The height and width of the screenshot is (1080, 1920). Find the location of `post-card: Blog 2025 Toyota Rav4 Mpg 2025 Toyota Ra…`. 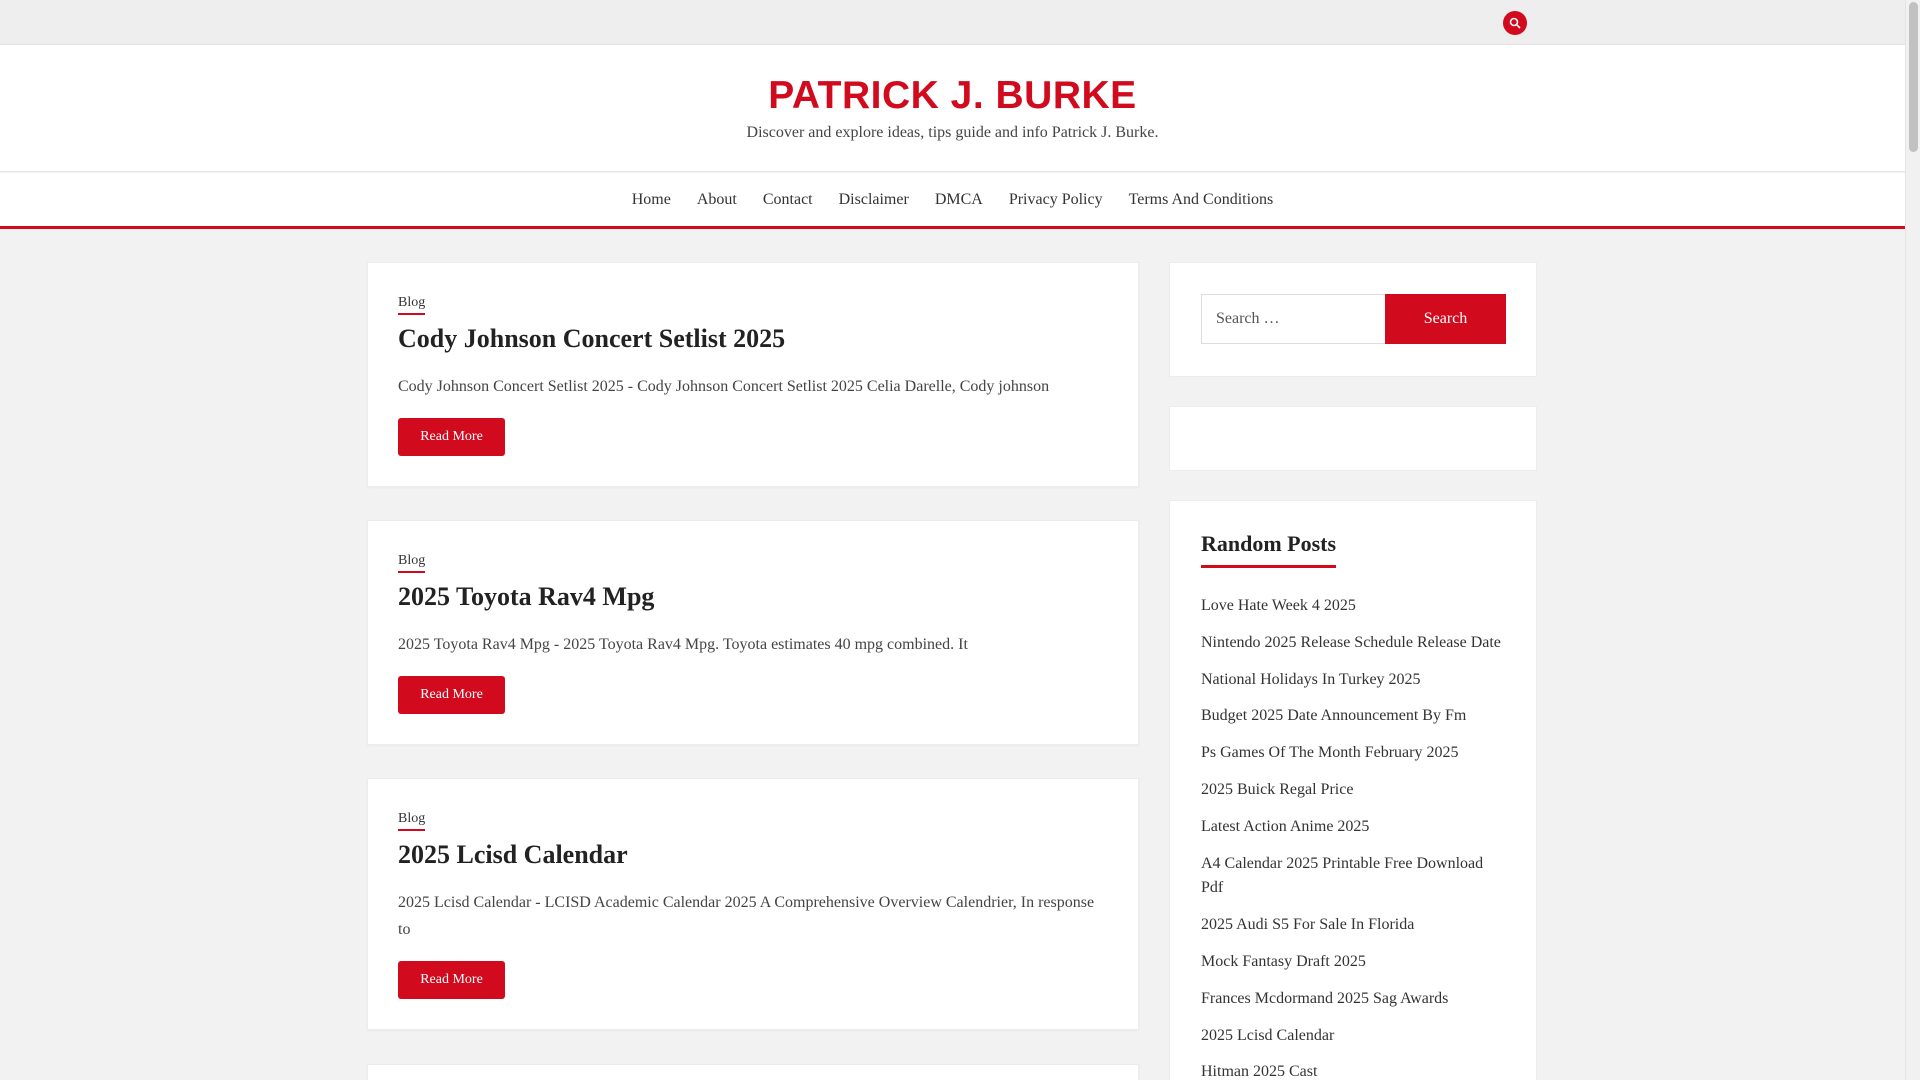

post-card: Blog 2025 Toyota Rav4 Mpg 2025 Toyota Ra… is located at coordinates (753, 632).